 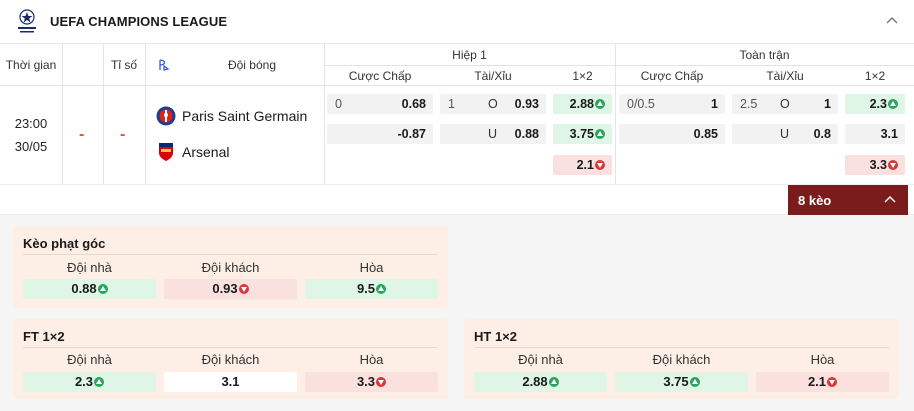 I want to click on ht-home-odd: 2.88, so click(x=540, y=382).